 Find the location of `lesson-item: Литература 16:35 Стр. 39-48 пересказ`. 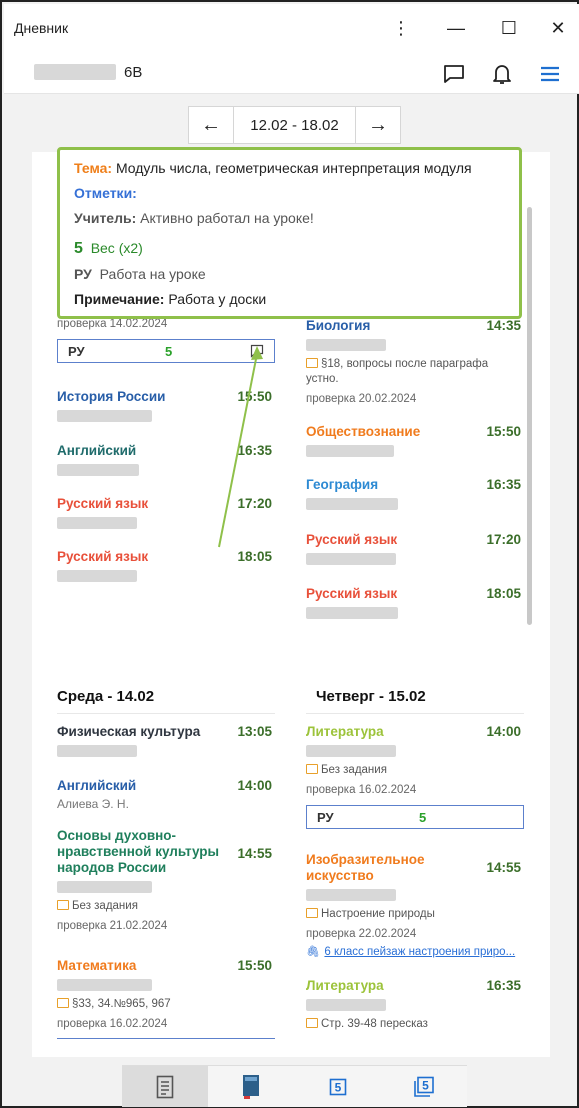

lesson-item: Литература 16:35 Стр. 39-48 пересказ is located at coordinates (413, 1005).